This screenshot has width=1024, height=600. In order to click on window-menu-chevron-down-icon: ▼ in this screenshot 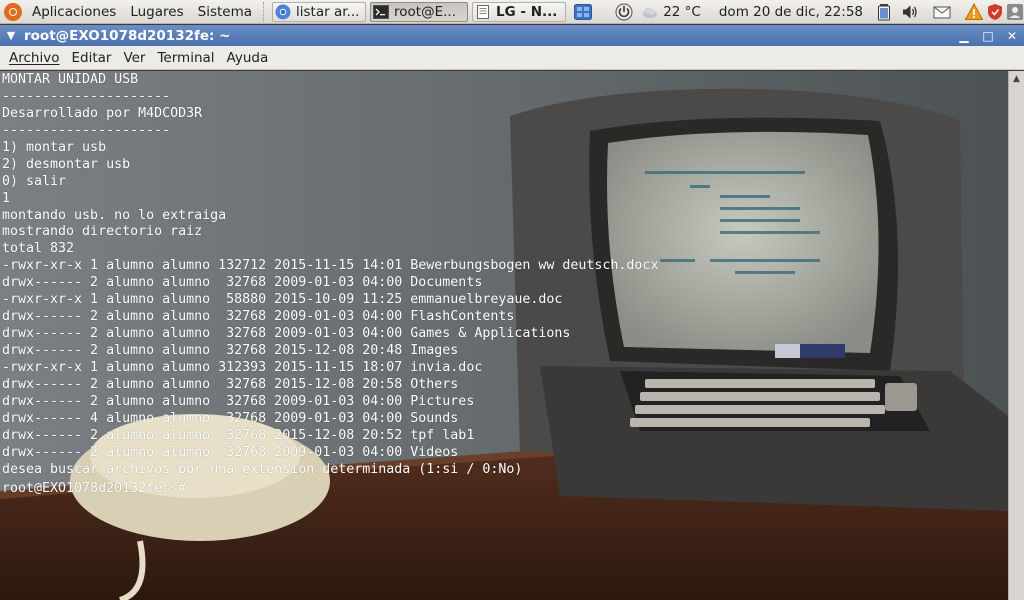, I will do `click(11, 35)`.